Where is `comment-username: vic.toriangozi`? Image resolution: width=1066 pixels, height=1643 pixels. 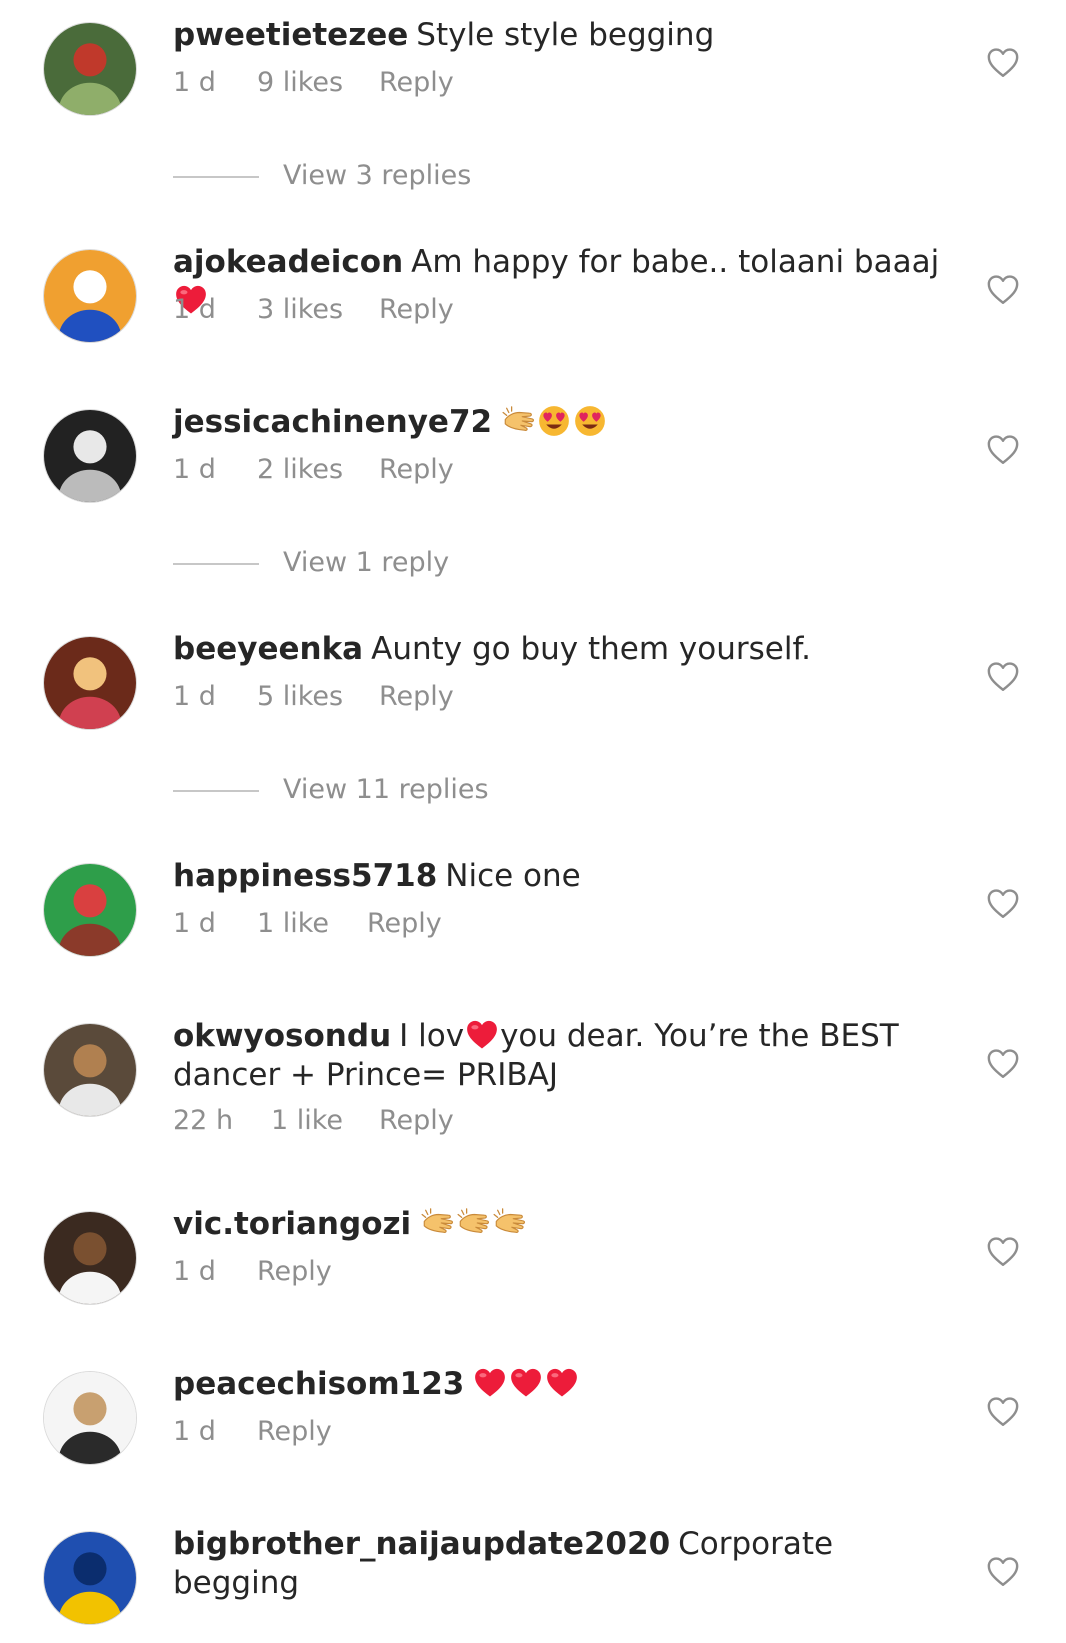
comment-username: vic.toriangozi is located at coordinates (292, 1224).